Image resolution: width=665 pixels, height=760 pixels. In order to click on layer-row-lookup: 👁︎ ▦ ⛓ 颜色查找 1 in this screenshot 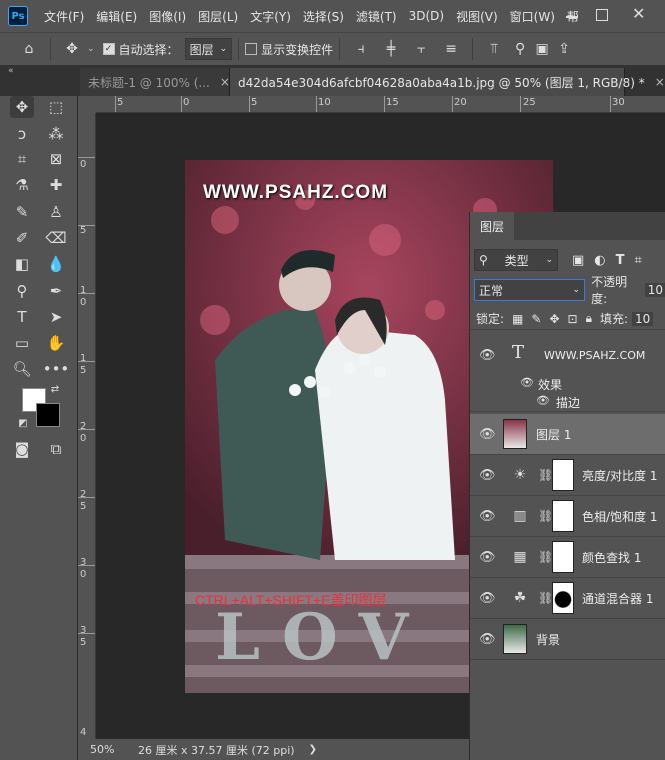, I will do `click(567, 557)`.